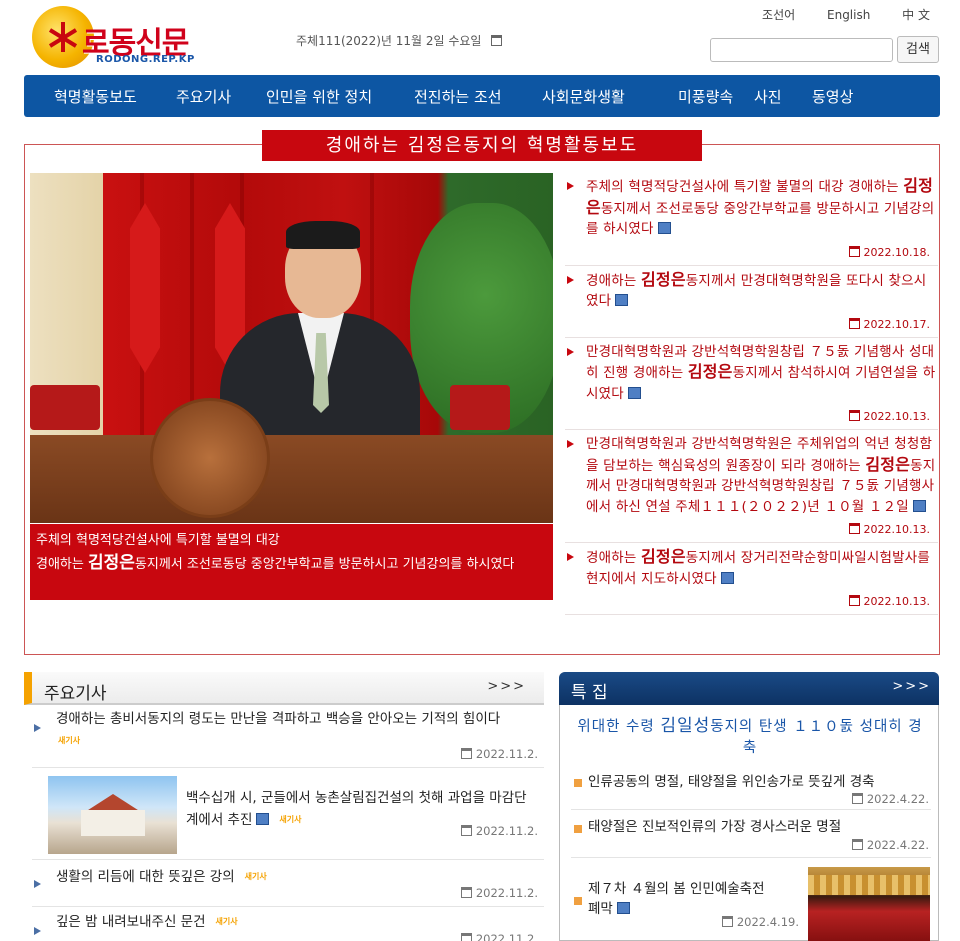 This screenshot has width=960, height=941. Describe the element at coordinates (897, 799) in the screenshot. I see `special-date-text: 2022.4.22.` at that location.